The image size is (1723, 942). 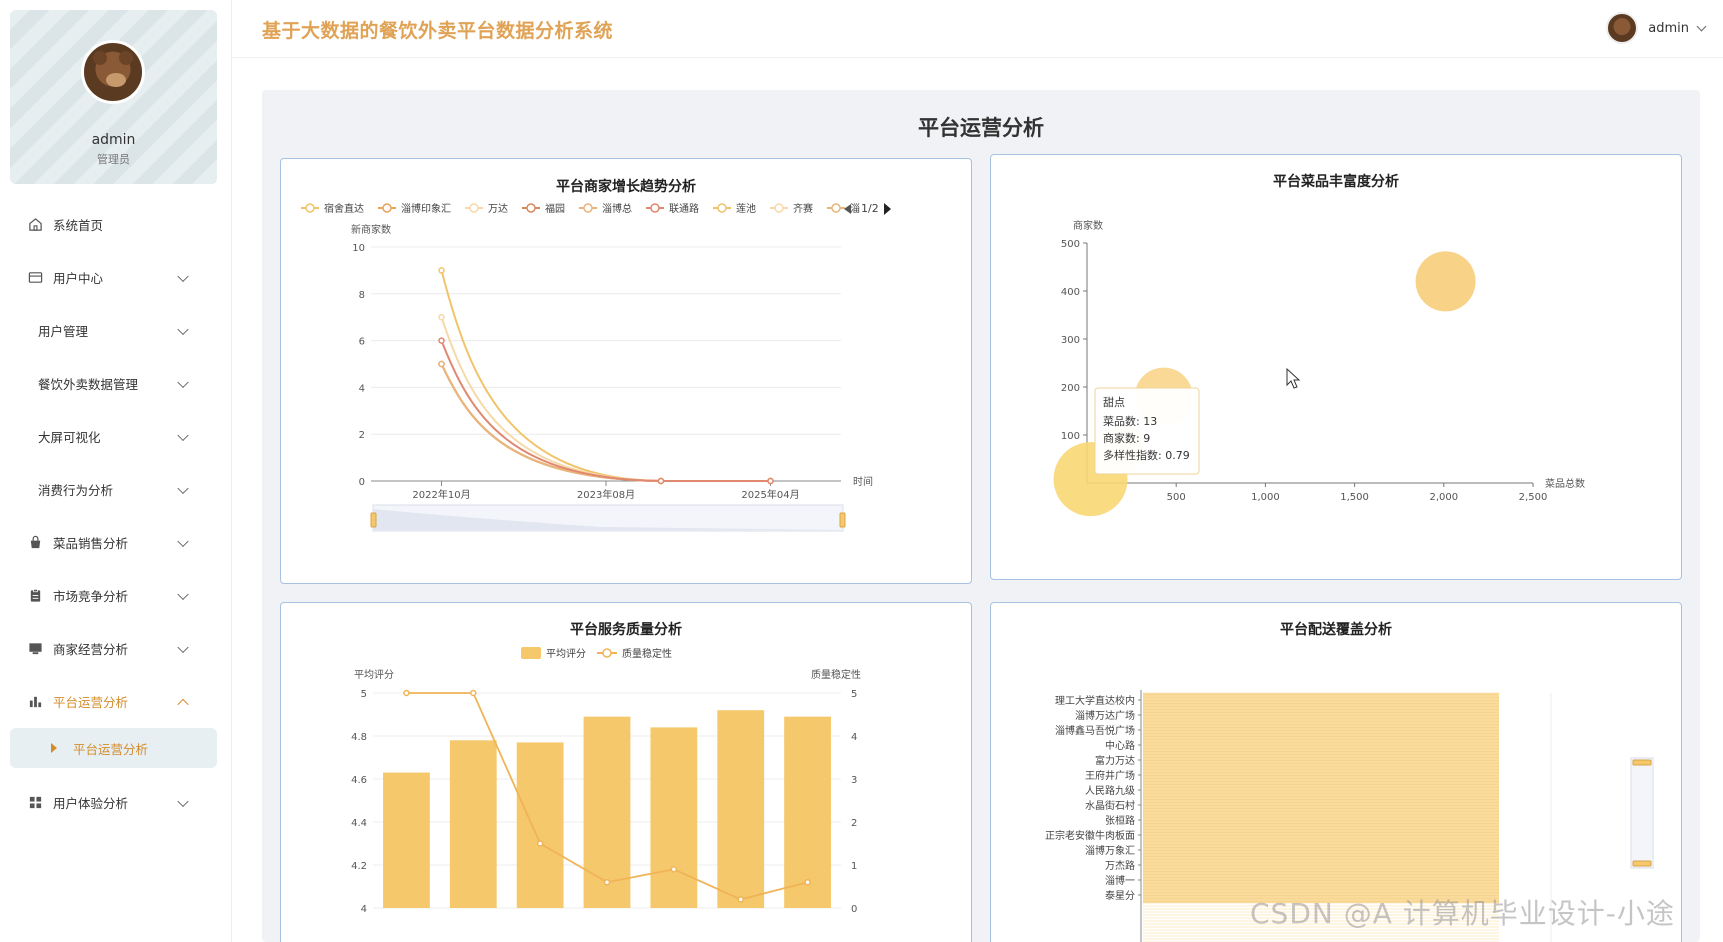 I want to click on user-menu: admin, so click(x=1656, y=28).